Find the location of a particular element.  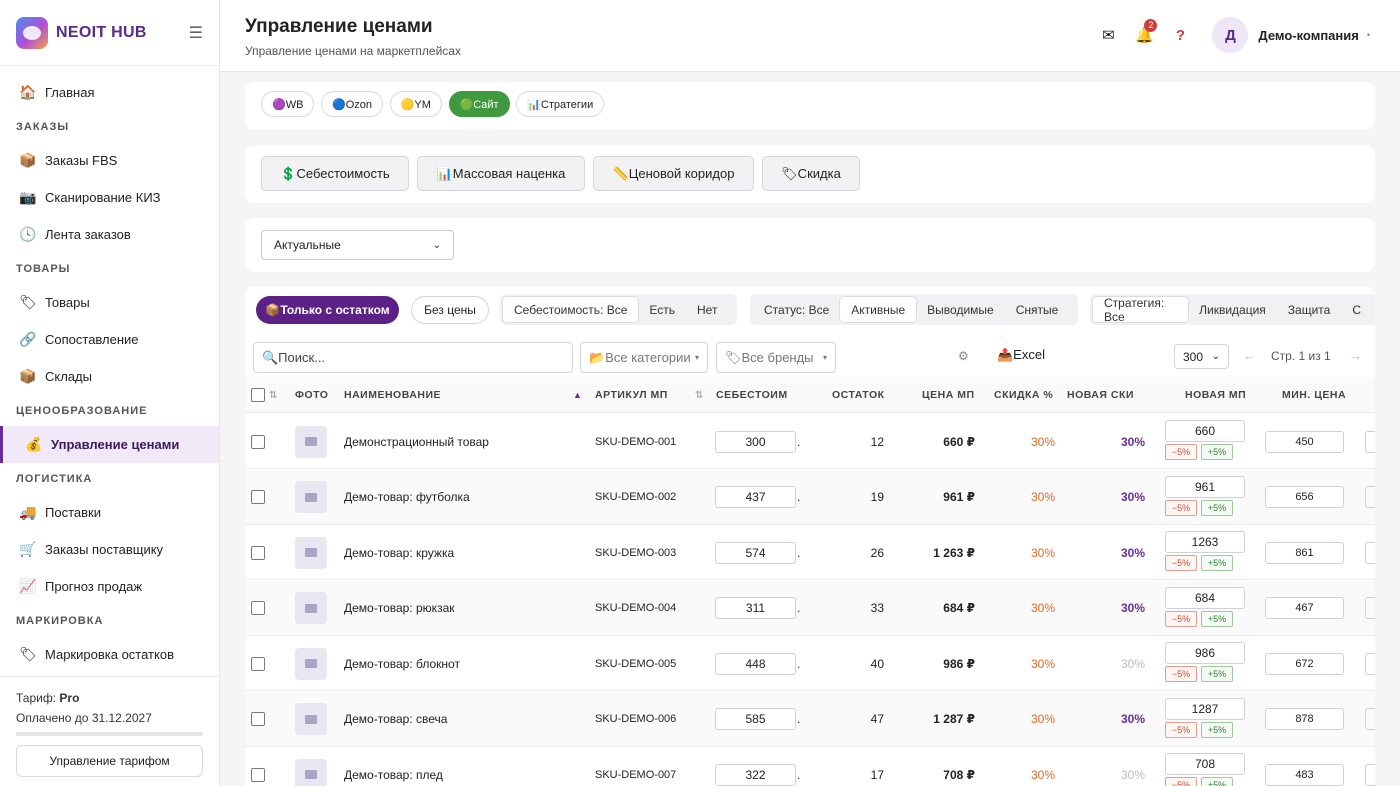

logo-icon is located at coordinates (32, 32).